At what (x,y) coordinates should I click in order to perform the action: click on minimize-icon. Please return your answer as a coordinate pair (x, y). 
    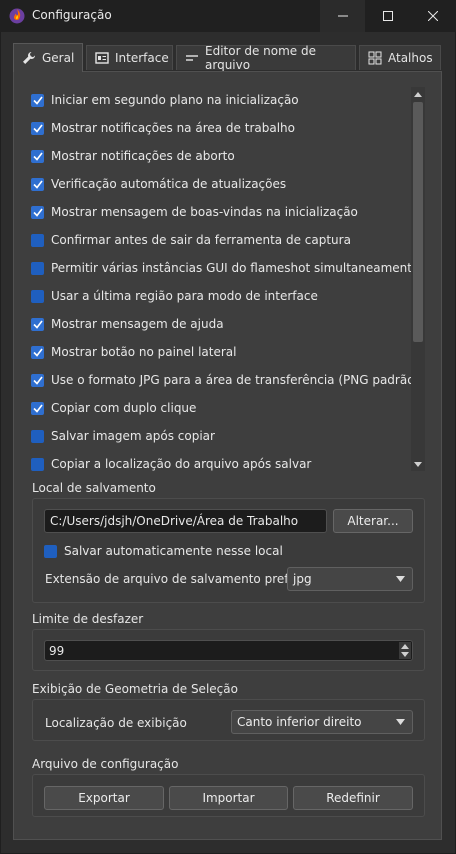
    Looking at the image, I should click on (342, 16).